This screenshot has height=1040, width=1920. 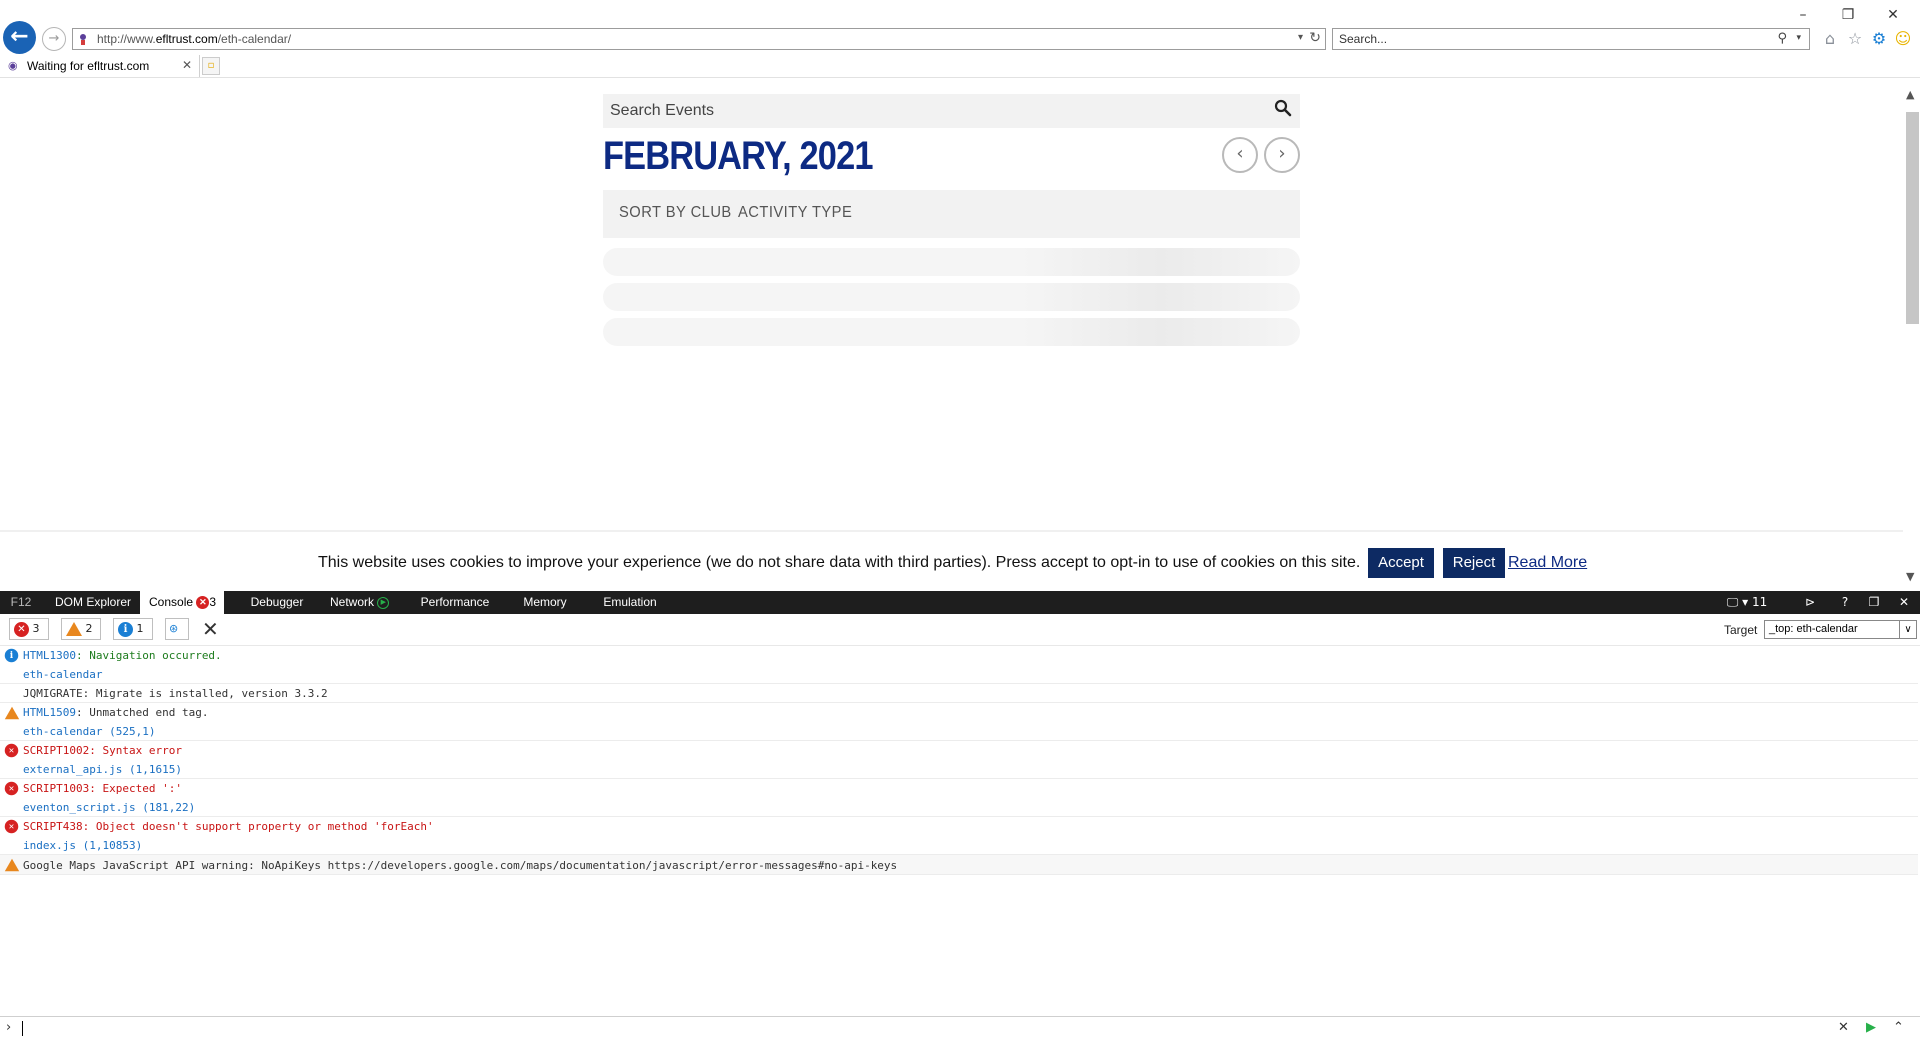 What do you see at coordinates (1898, 1027) in the screenshot?
I see `expand-input-icon: ⌃` at bounding box center [1898, 1027].